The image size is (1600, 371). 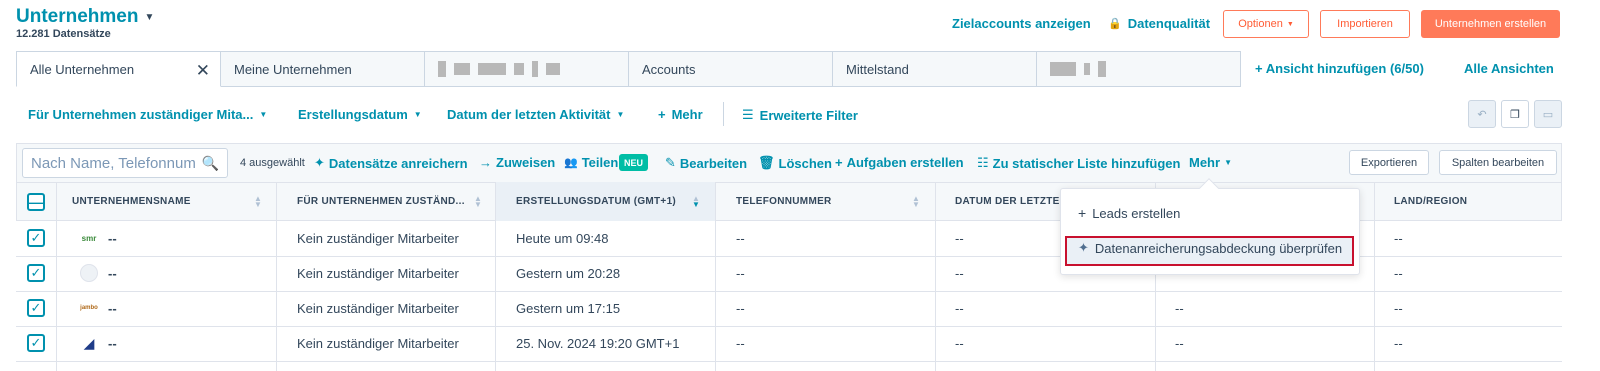 I want to click on all-views-link: Alle Ansichten, so click(x=1509, y=68).